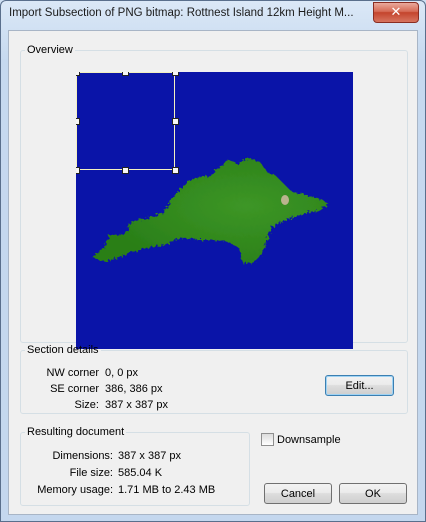  What do you see at coordinates (75, 490) in the screenshot?
I see `memory-usage-label: Memory usage:` at bounding box center [75, 490].